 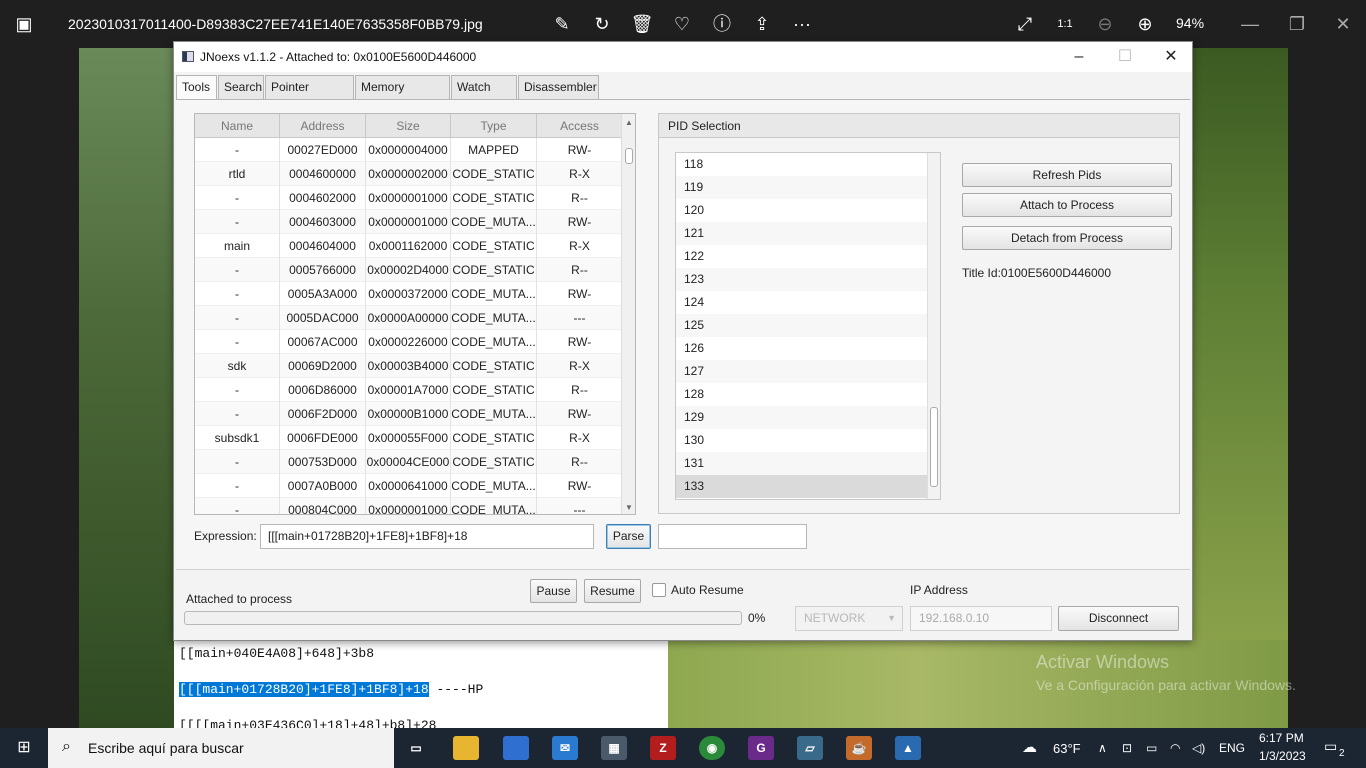 I want to click on refresh-pids-button: Refresh Pids, so click(x=1067, y=175).